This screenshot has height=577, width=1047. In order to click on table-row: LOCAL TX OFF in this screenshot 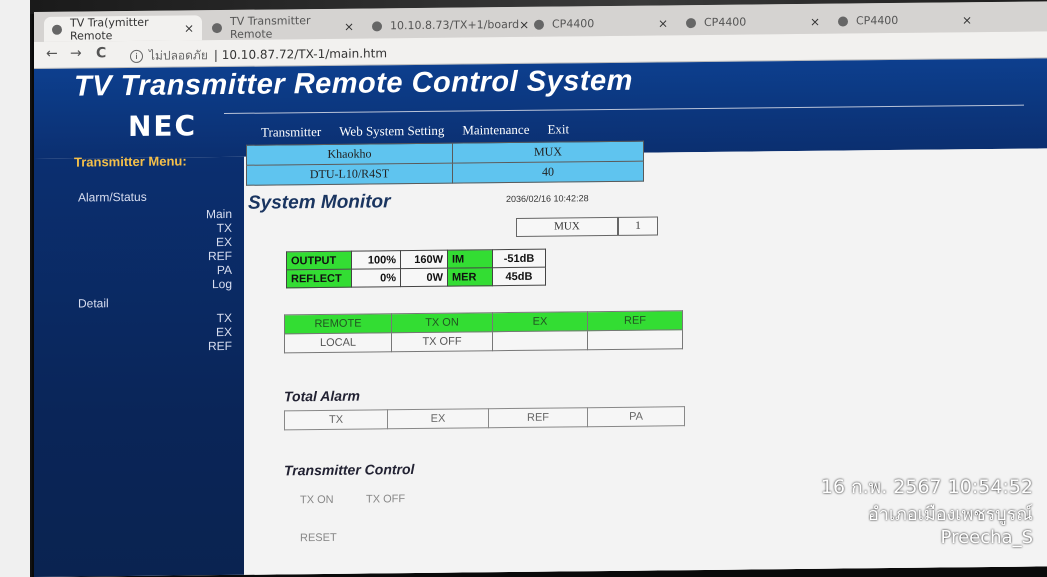, I will do `click(483, 341)`.